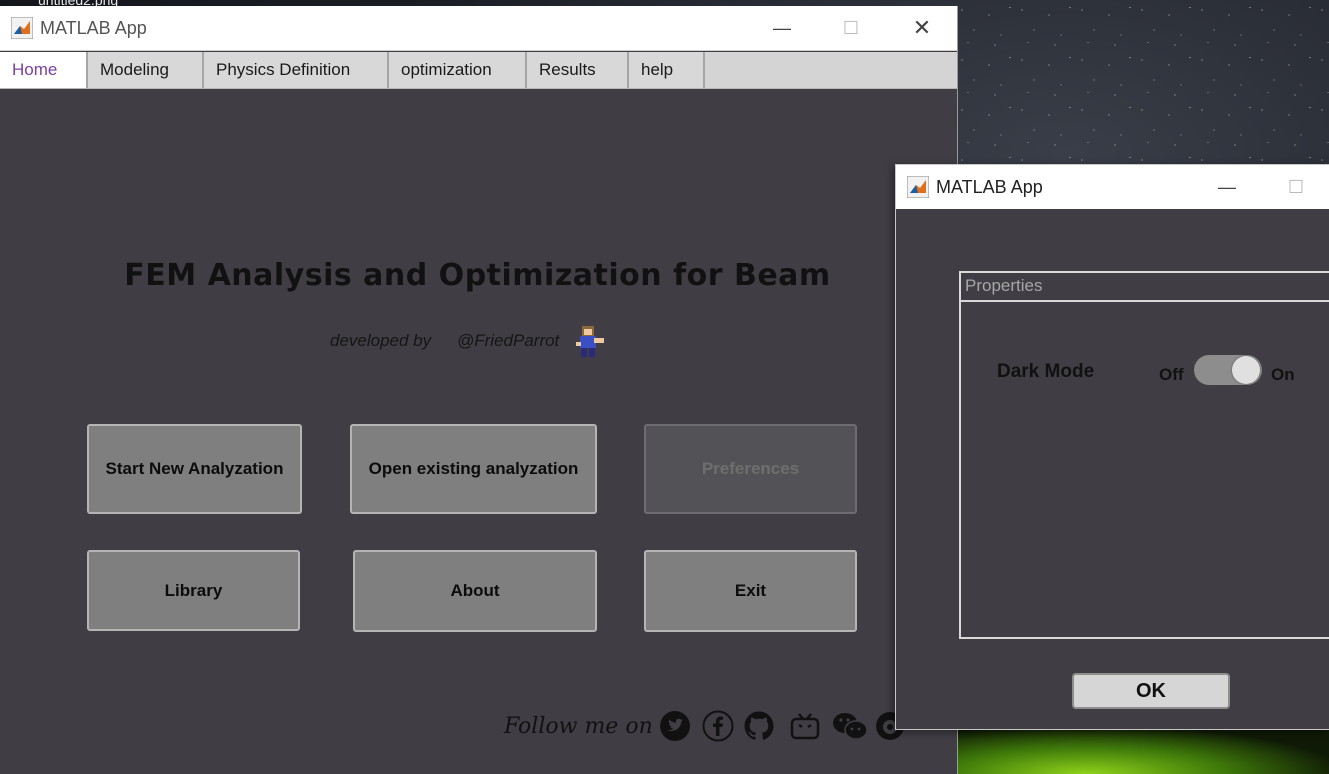 The height and width of the screenshot is (774, 1329). I want to click on switch-on-label: On, so click(1283, 374).